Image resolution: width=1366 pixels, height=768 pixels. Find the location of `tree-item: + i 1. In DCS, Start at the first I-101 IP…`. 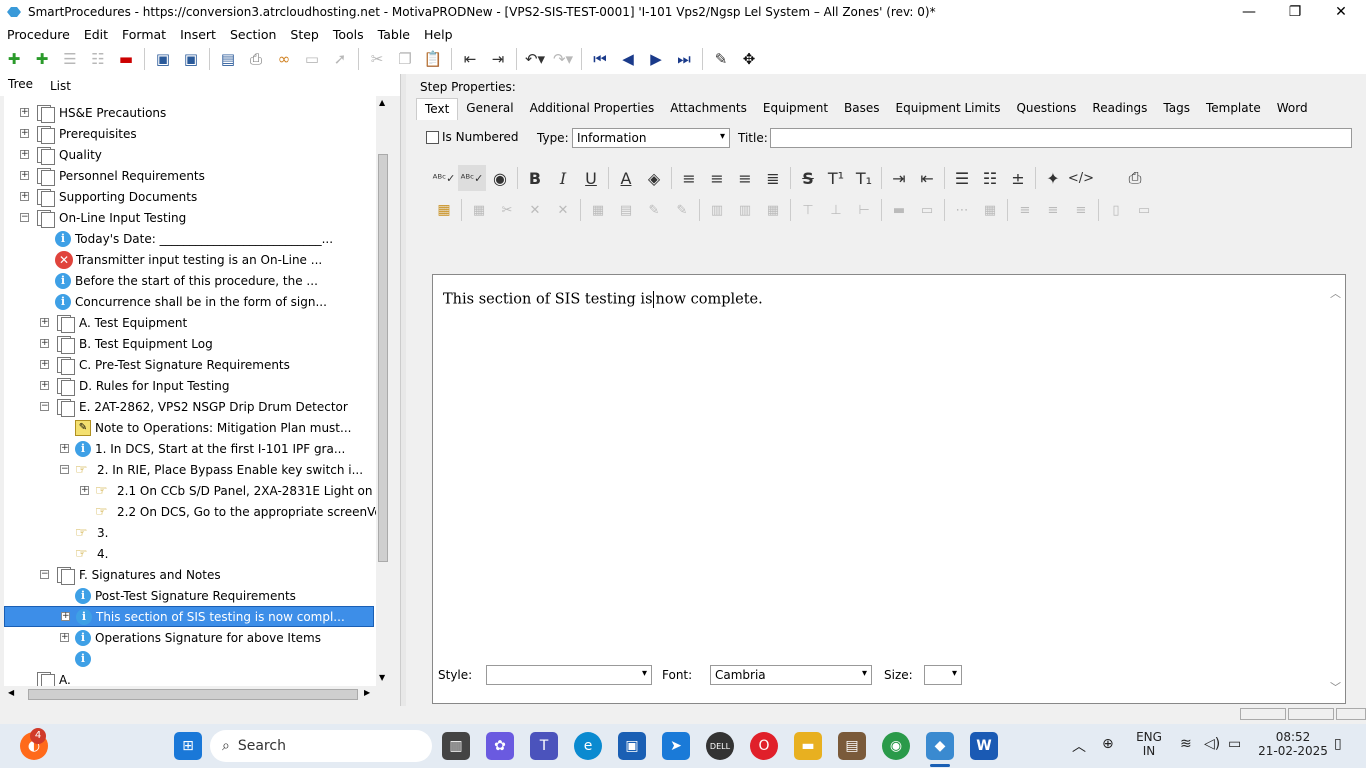

tree-item: + i 1. In DCS, Start at the first I-101 IP… is located at coordinates (202, 448).